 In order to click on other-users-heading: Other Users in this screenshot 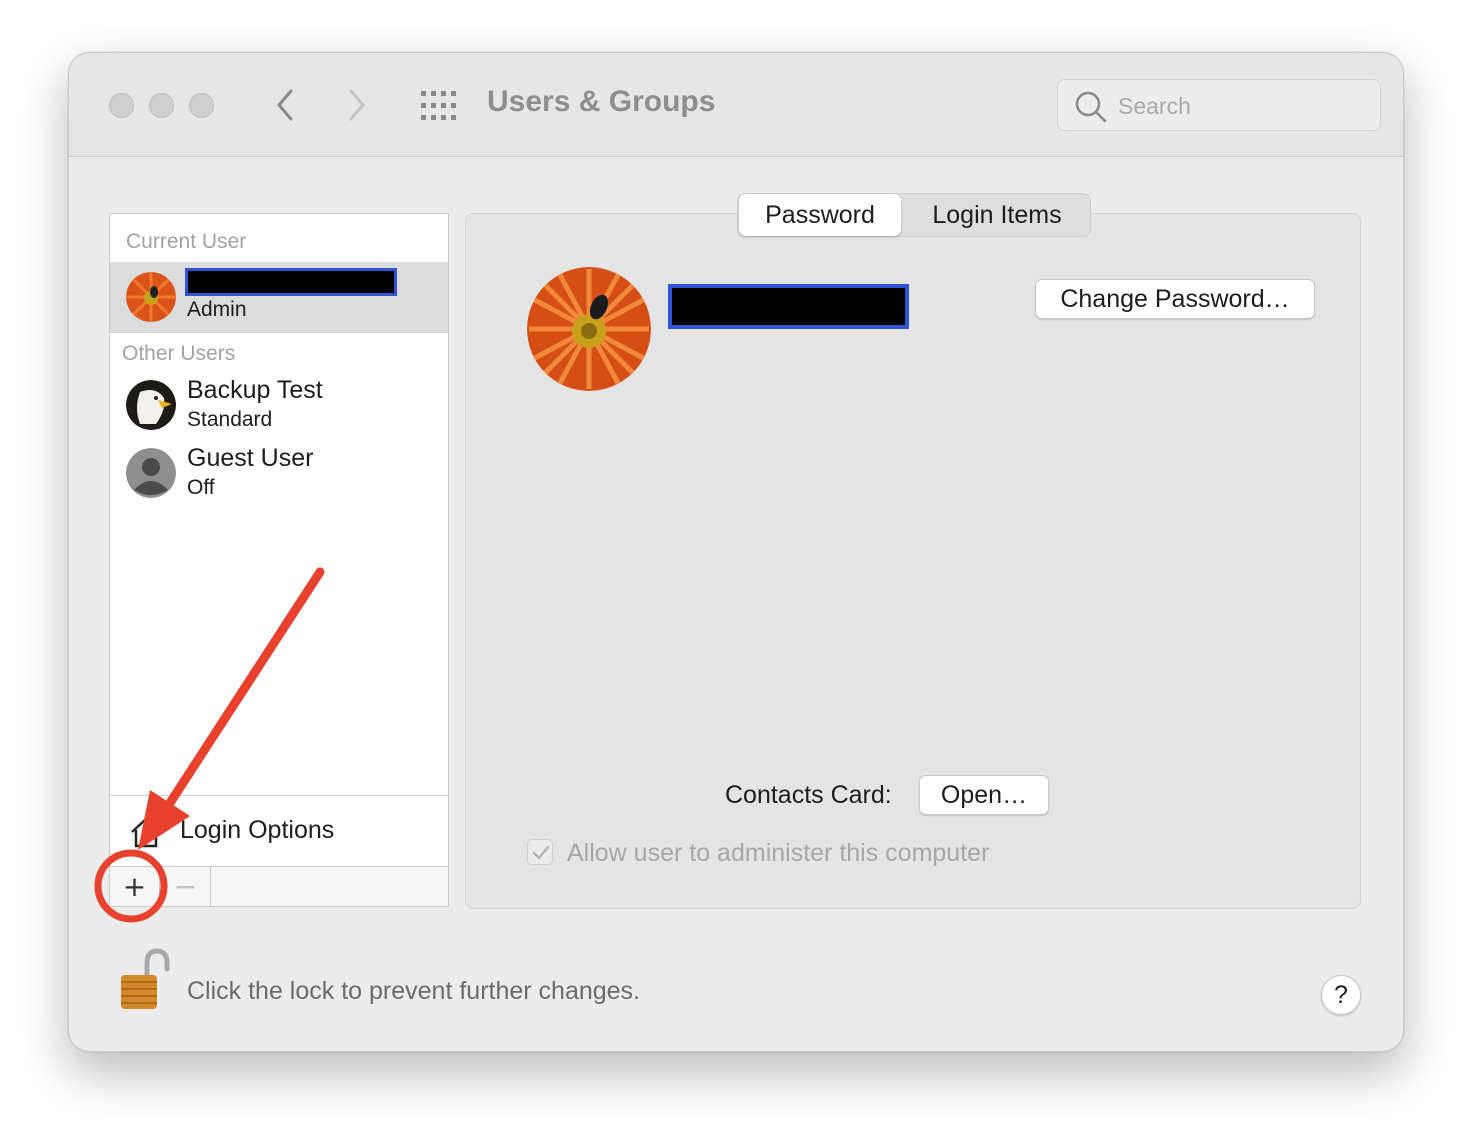, I will do `click(179, 353)`.